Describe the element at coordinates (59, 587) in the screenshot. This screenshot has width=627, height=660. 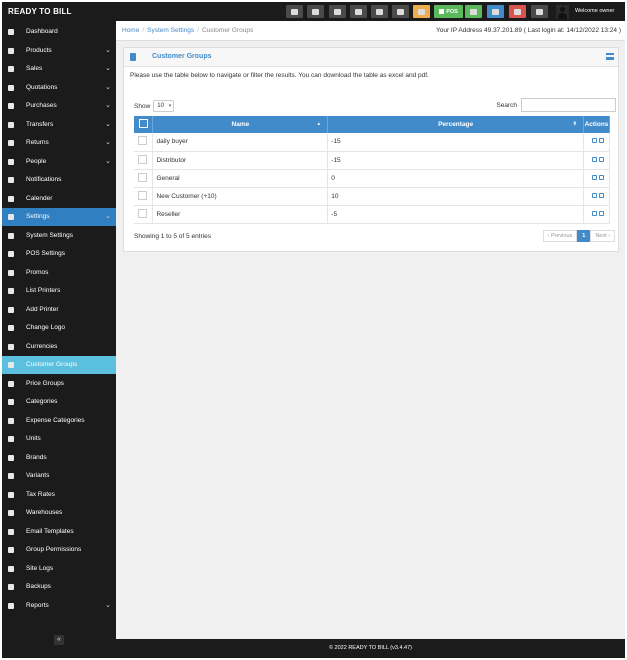
I see `sidebar-item-backups: Backups` at that location.